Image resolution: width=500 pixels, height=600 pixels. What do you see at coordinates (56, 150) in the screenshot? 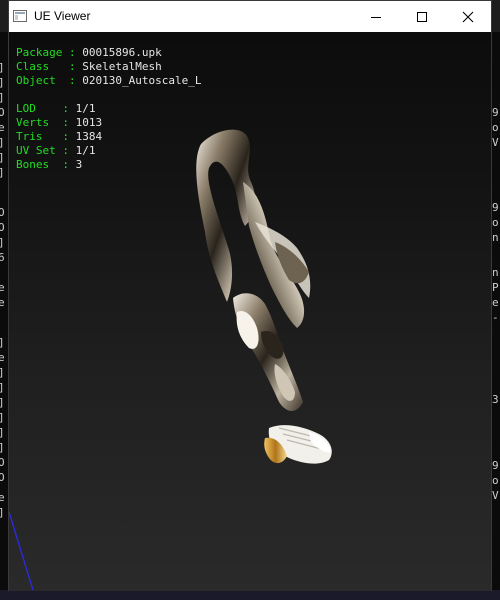
I see `info-row-uvset: UV Set : 1/1` at bounding box center [56, 150].